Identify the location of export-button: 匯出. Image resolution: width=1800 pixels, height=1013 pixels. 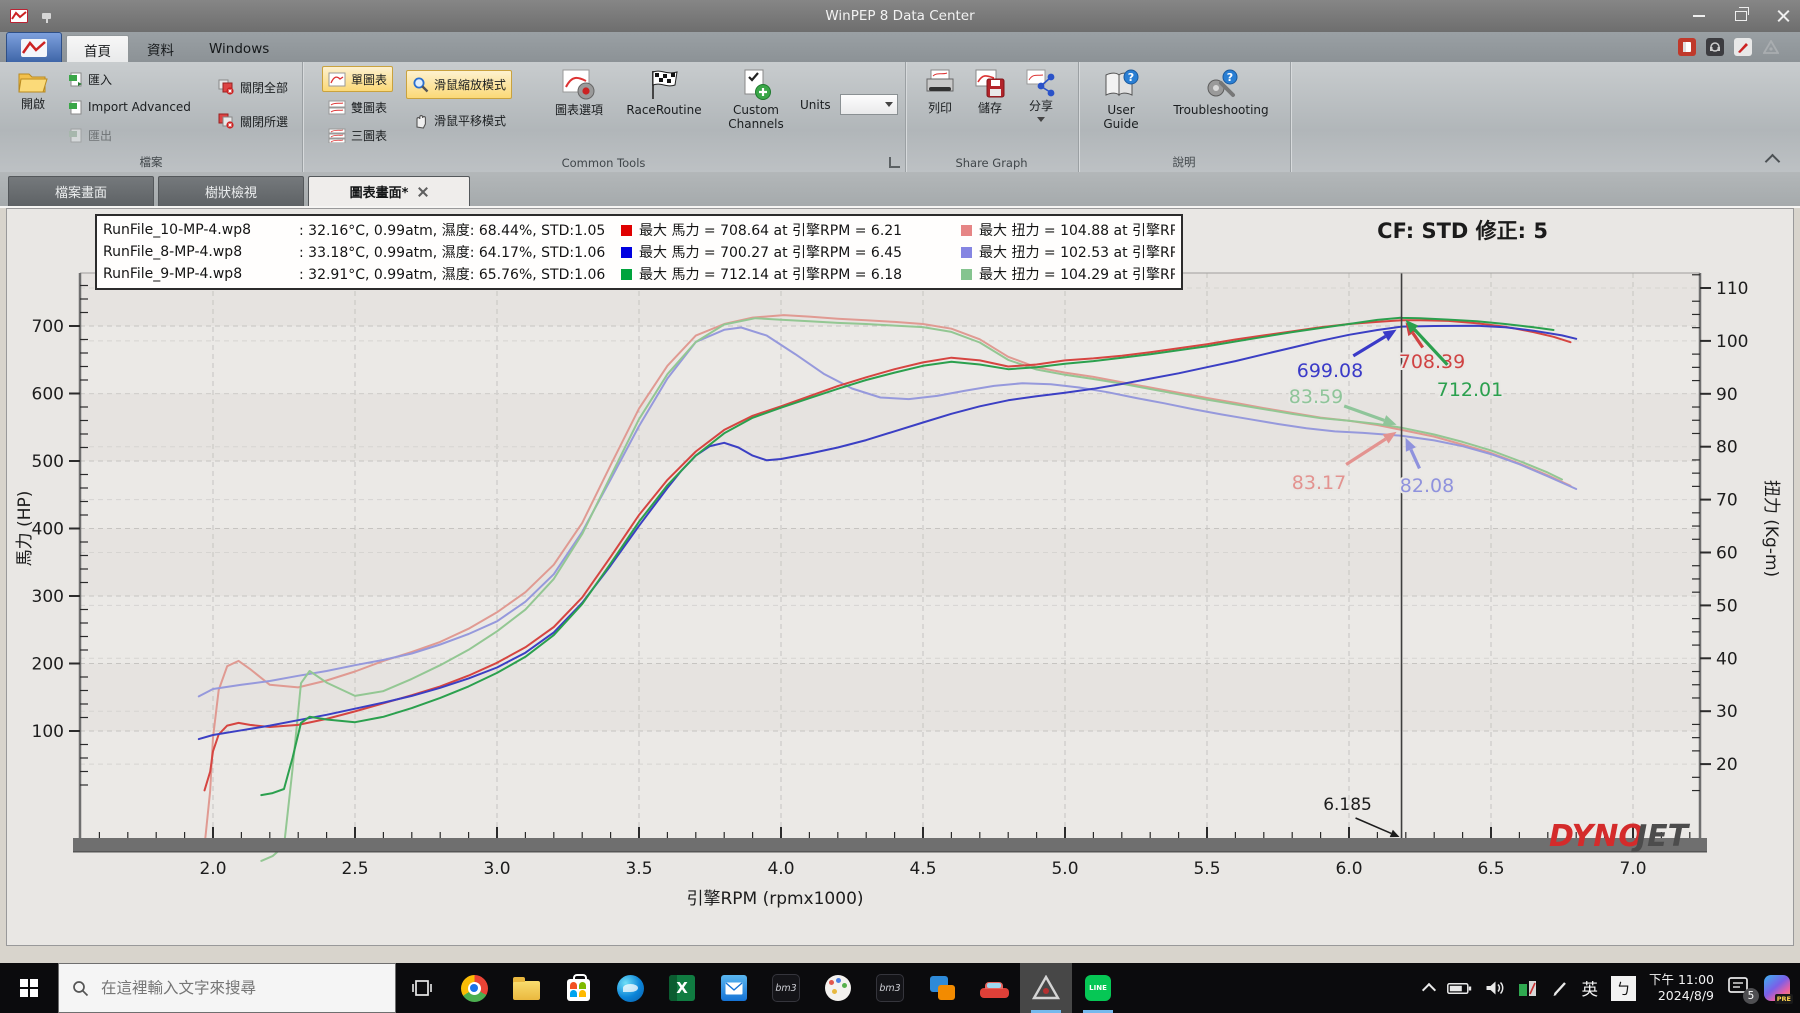
(90, 135).